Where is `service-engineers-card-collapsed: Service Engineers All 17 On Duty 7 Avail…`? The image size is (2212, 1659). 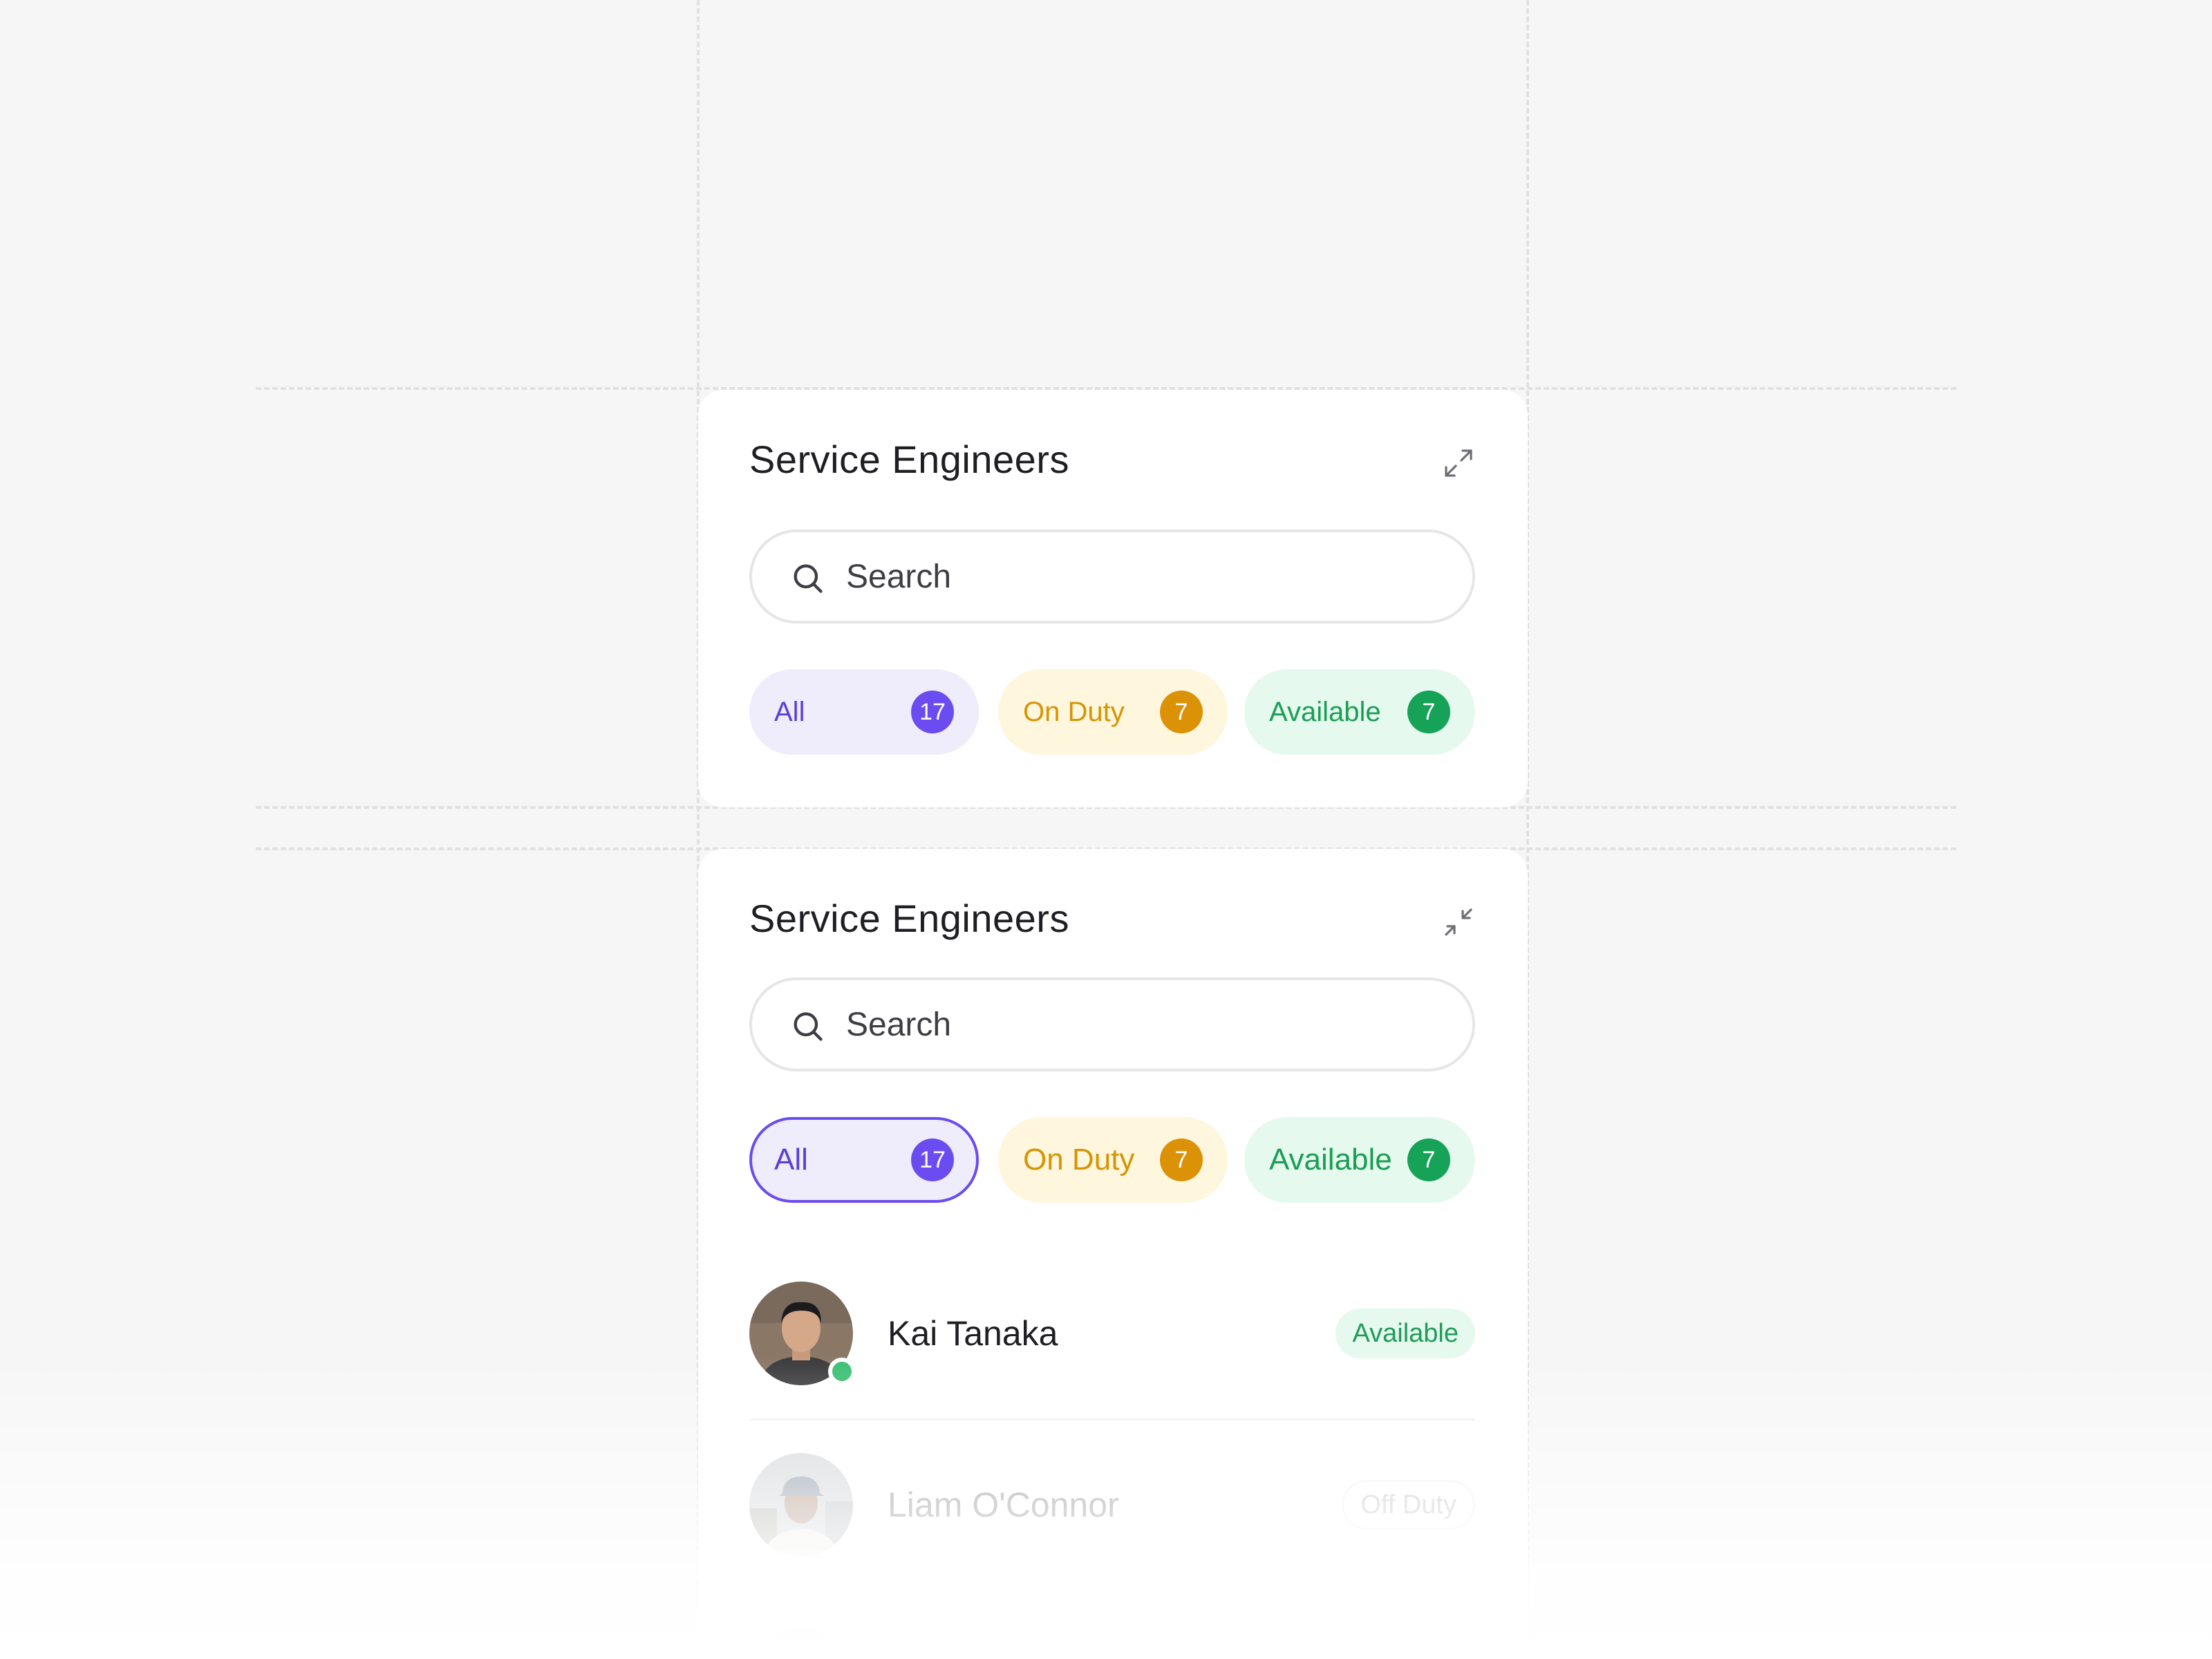 service-engineers-card-collapsed: Service Engineers All 17 On Duty 7 Avail… is located at coordinates (1113, 598).